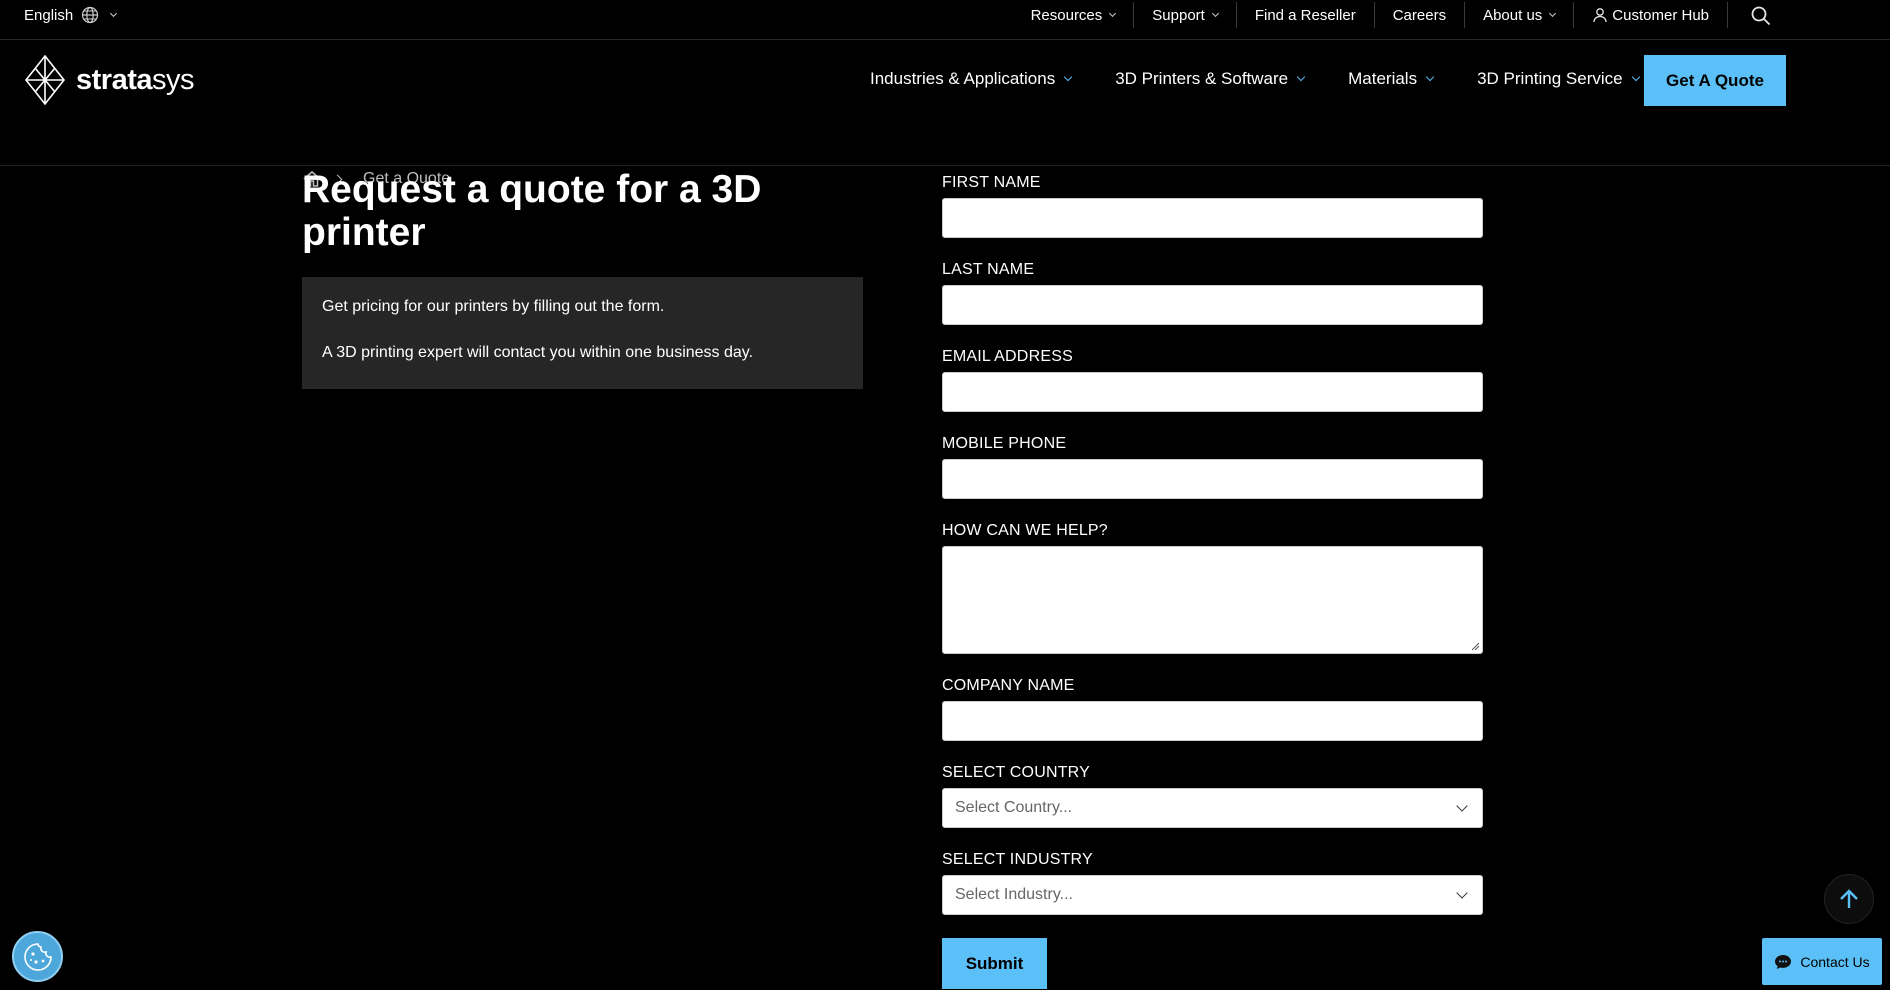 This screenshot has width=1890, height=990. What do you see at coordinates (991, 182) in the screenshot?
I see `first-name-label: FIRST NAME` at bounding box center [991, 182].